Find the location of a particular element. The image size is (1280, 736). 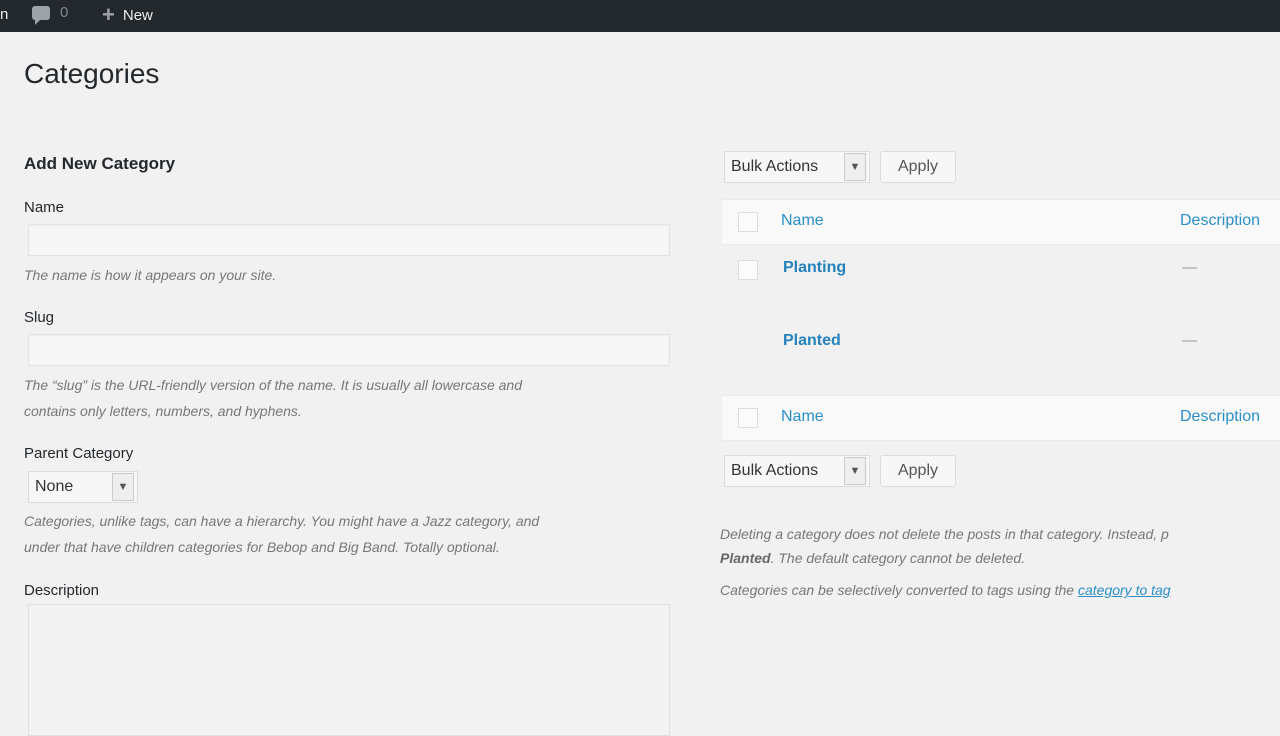

page-title: Categories is located at coordinates (92, 73).